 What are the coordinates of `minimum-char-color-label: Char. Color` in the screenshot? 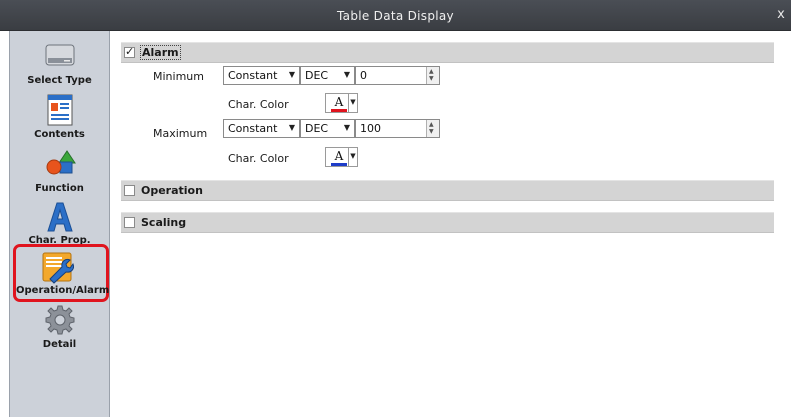 It's located at (258, 104).